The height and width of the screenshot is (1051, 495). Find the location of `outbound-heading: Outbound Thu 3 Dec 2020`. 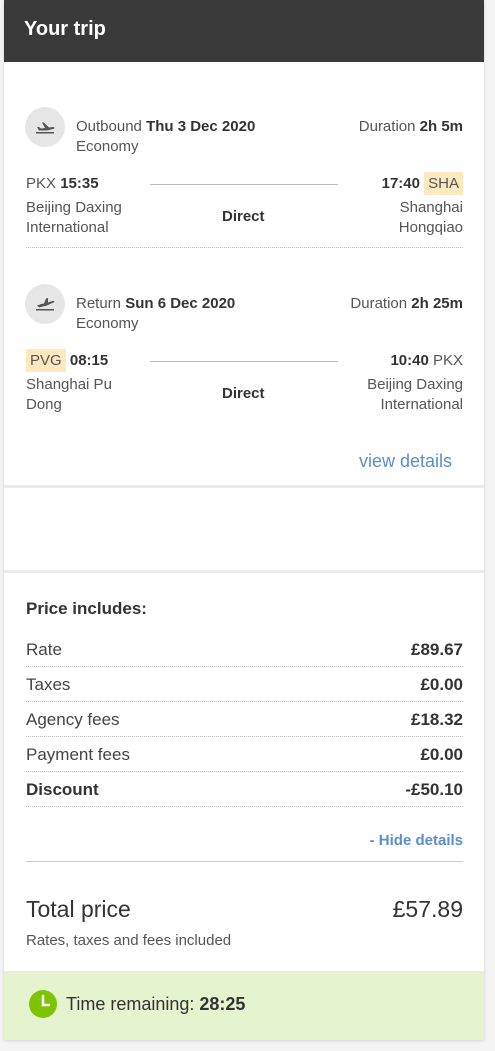

outbound-heading: Outbound Thu 3 Dec 2020 is located at coordinates (166, 126).